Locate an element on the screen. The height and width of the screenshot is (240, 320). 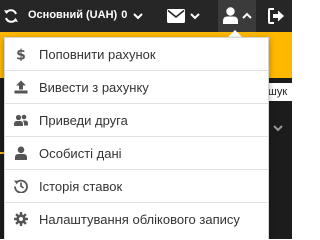
account-menu-button is located at coordinates (237, 16).